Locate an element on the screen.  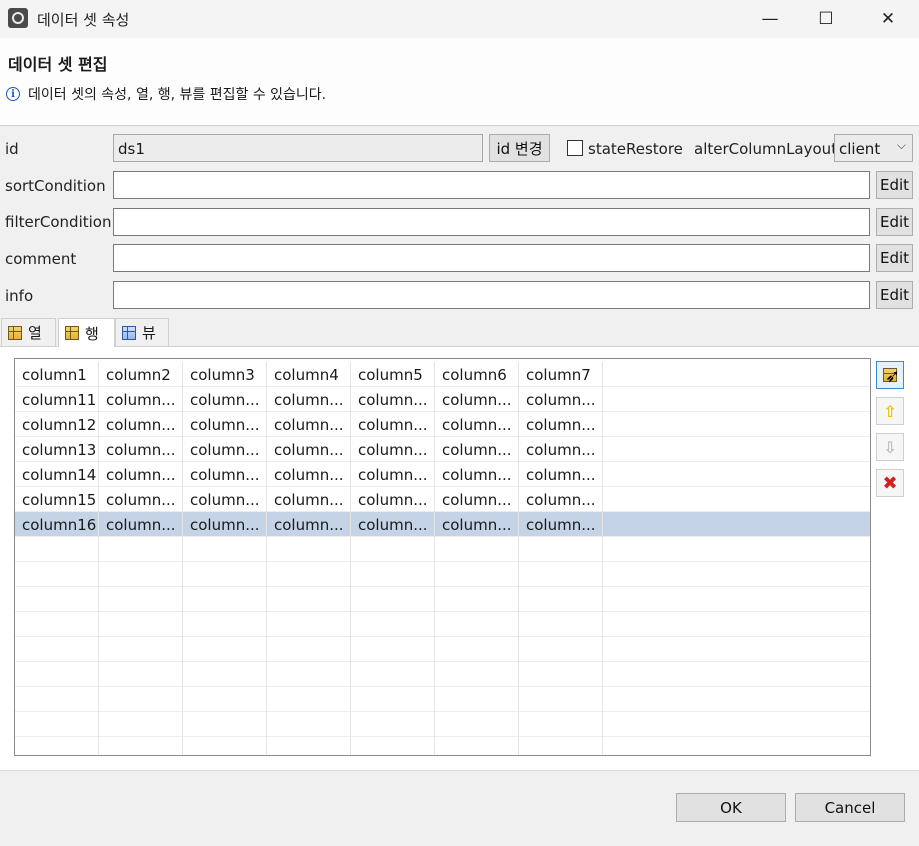
description: i 데이터 셋의 속성, 열, 행, 뷰를 편집할 수 있습니다. is located at coordinates (166, 94).